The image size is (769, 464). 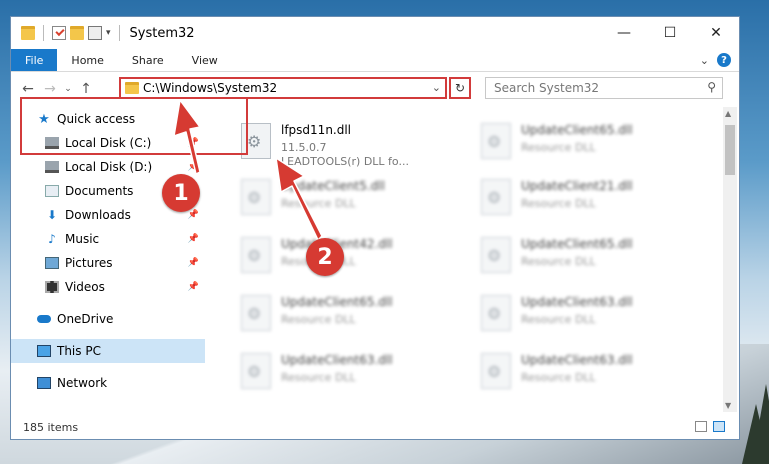 I want to click on recent-locations-icon: ⌄, so click(x=68, y=89).